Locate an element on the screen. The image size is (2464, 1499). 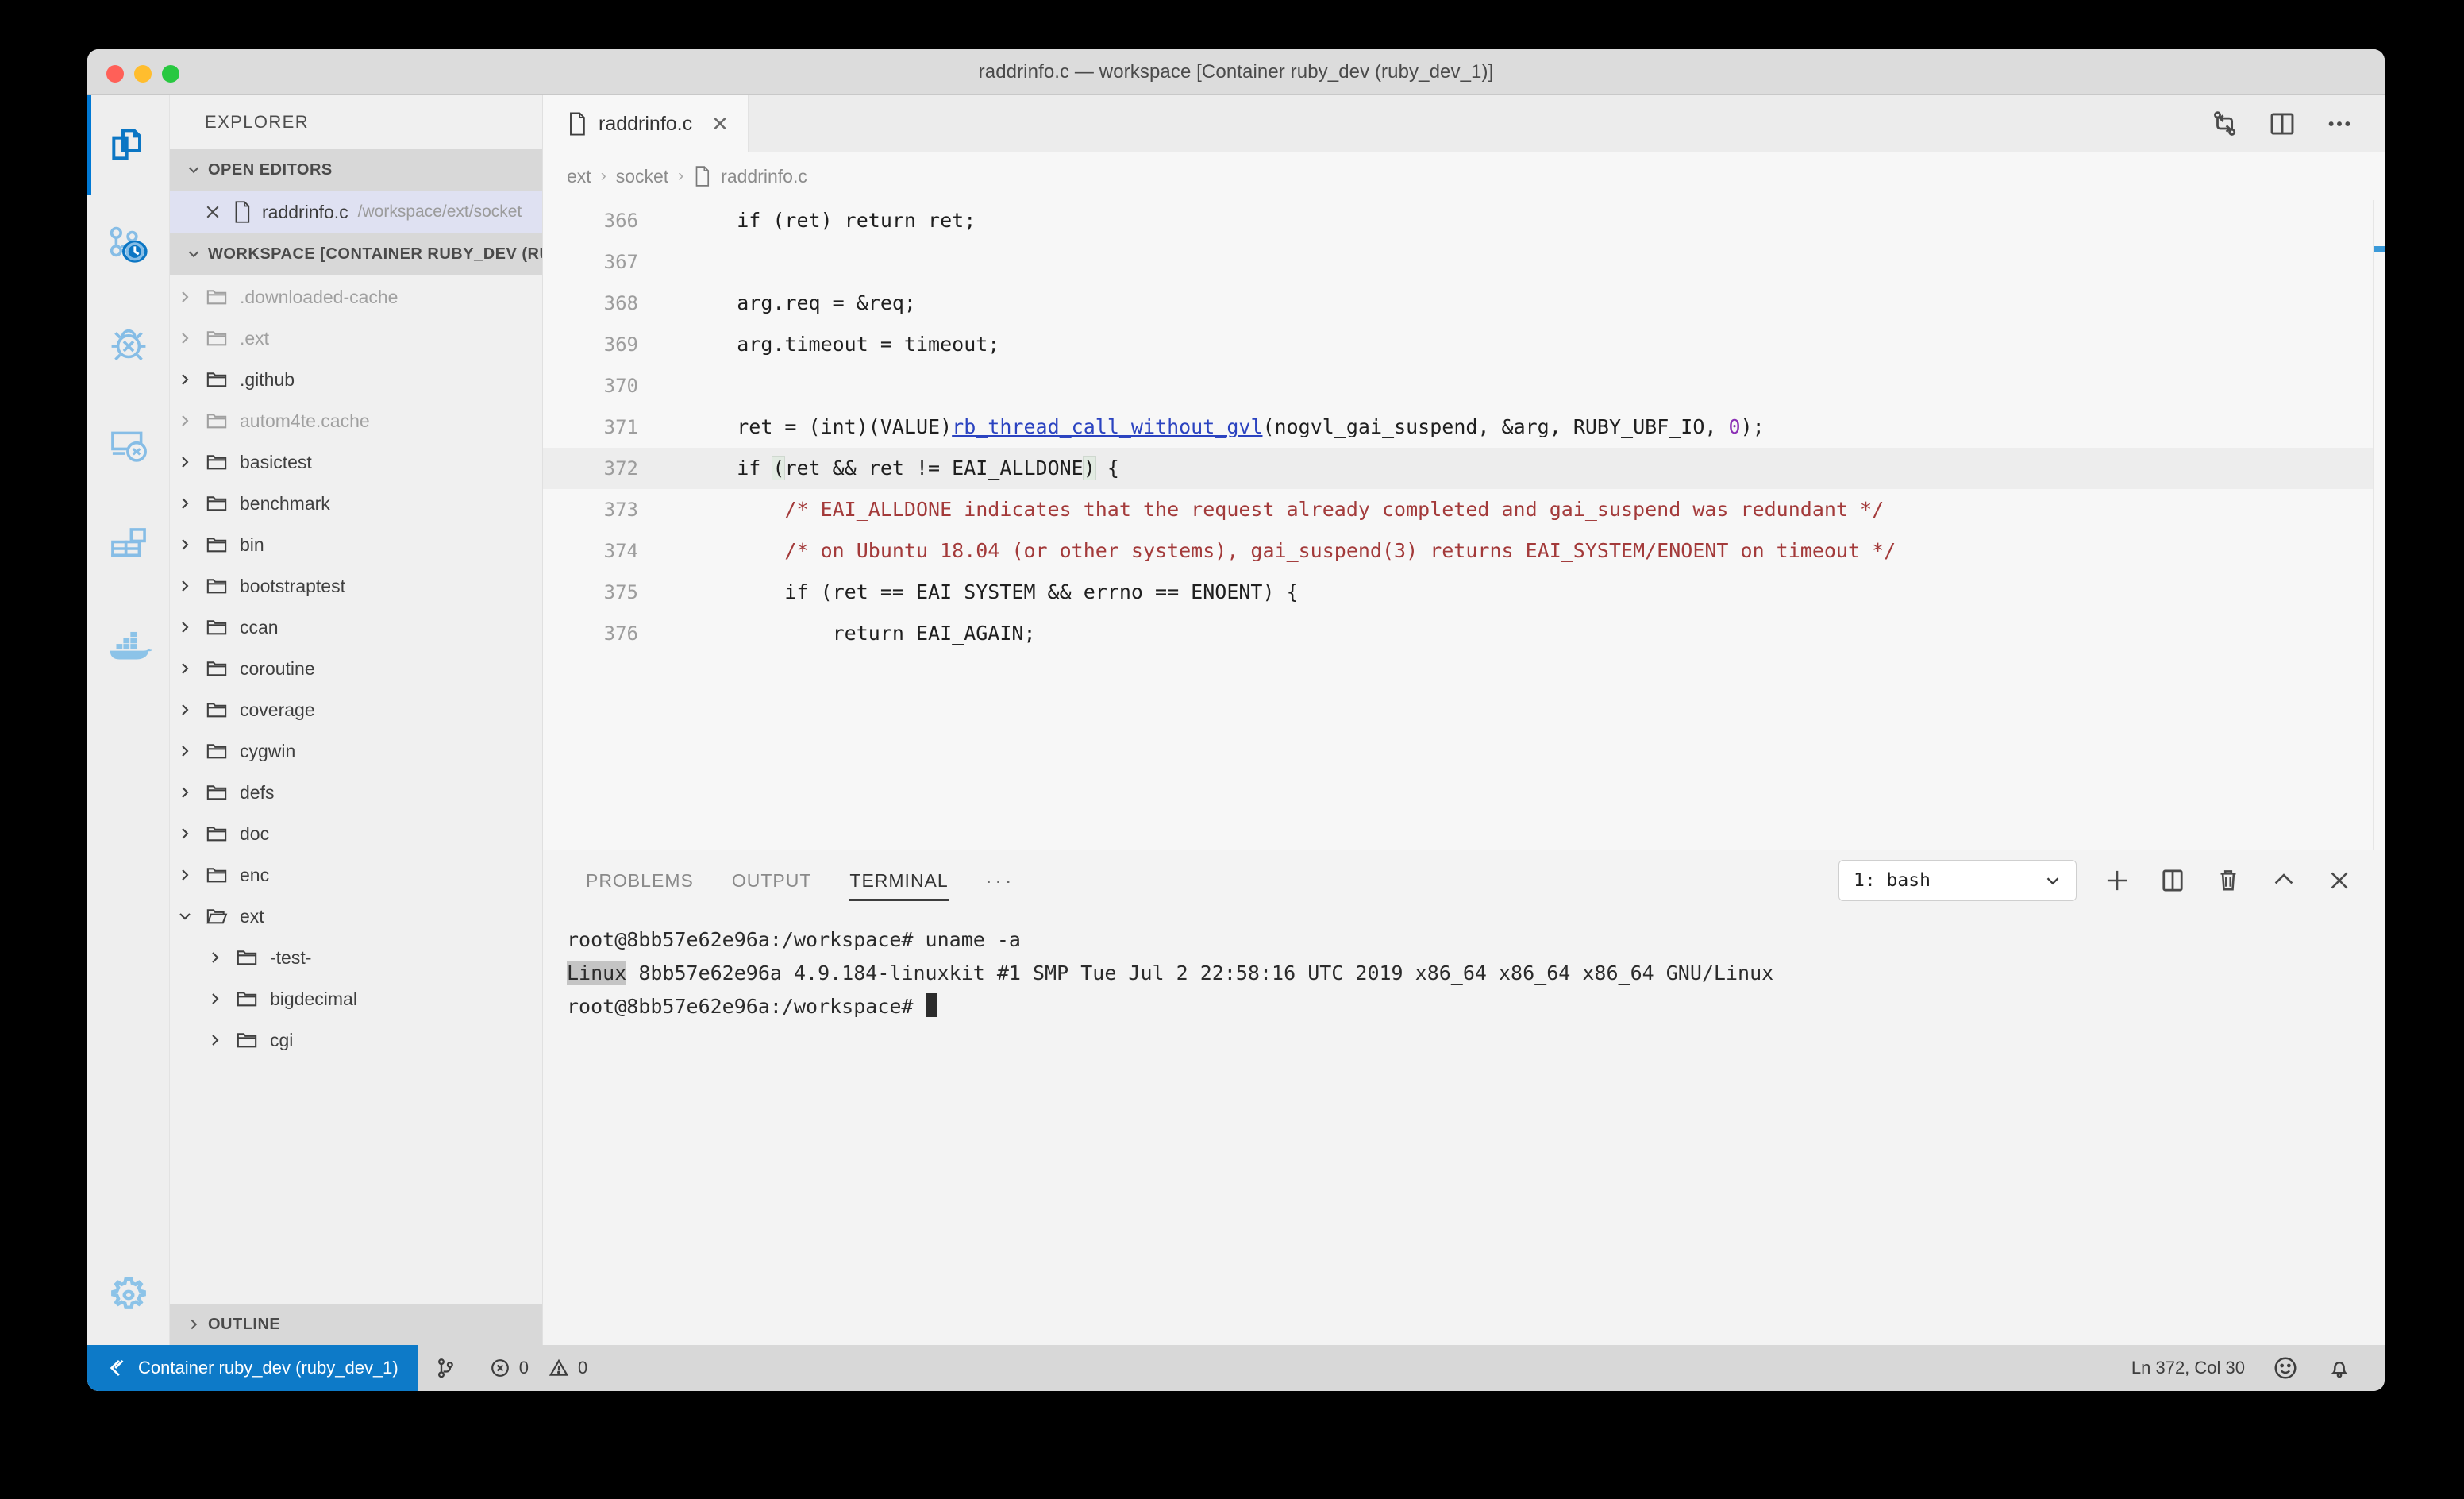
tree-item-coverage: coverage is located at coordinates (356, 709).